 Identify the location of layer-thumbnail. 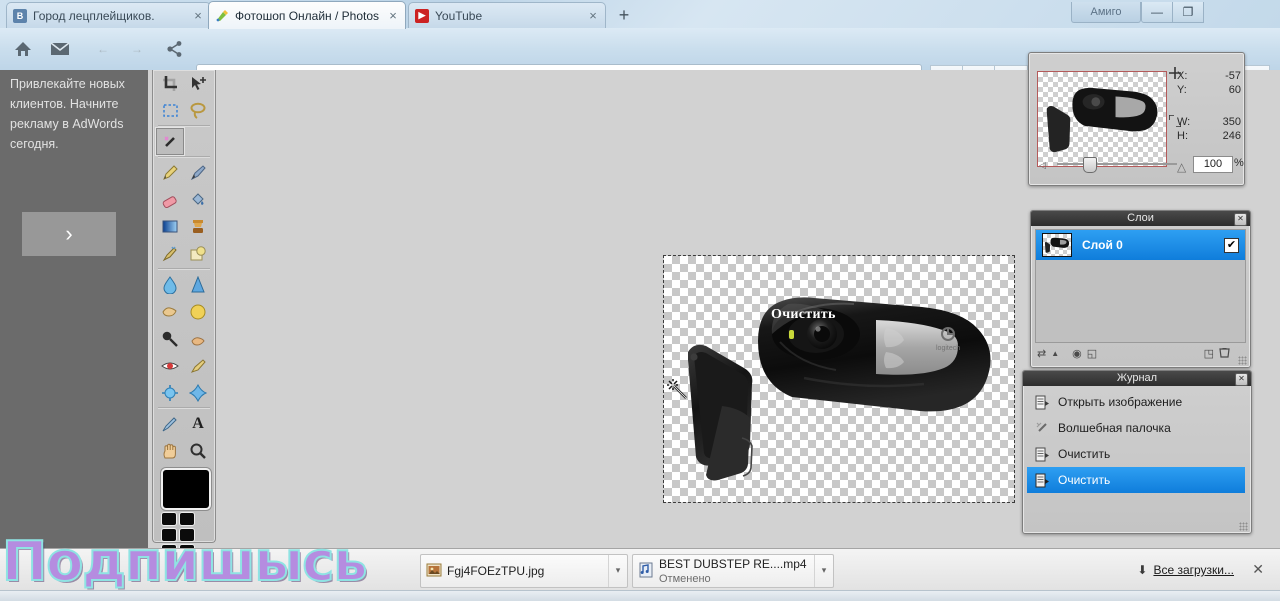
(1057, 245).